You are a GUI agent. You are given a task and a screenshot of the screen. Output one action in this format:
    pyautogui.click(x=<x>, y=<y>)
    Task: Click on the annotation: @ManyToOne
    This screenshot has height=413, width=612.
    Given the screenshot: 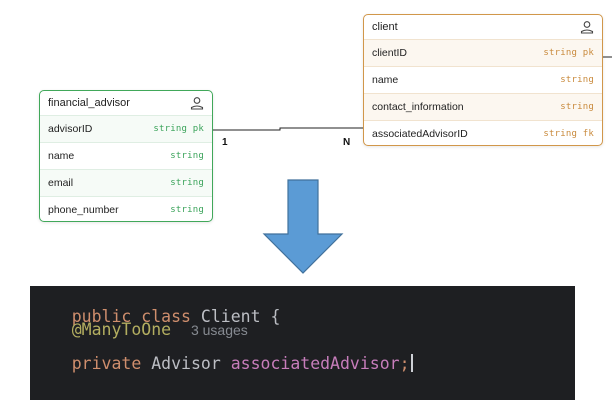 What is the action you would take?
    pyautogui.click(x=121, y=329)
    